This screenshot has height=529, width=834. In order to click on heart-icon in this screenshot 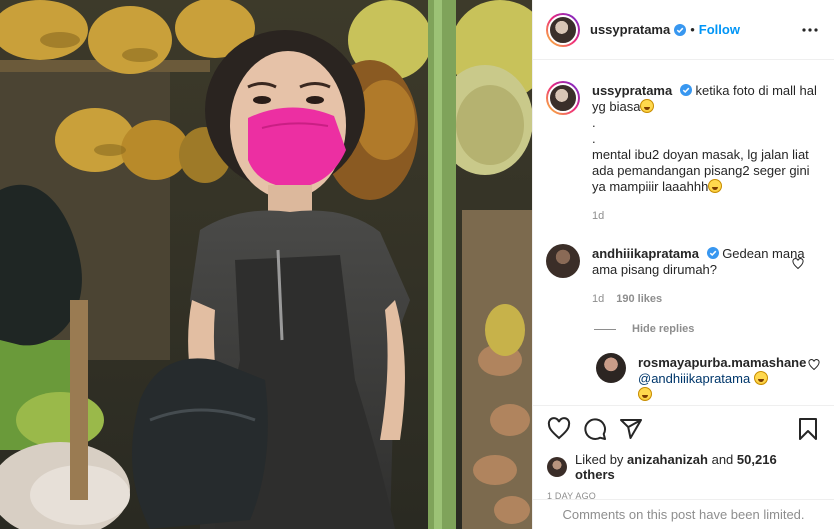, I will do `click(559, 429)`.